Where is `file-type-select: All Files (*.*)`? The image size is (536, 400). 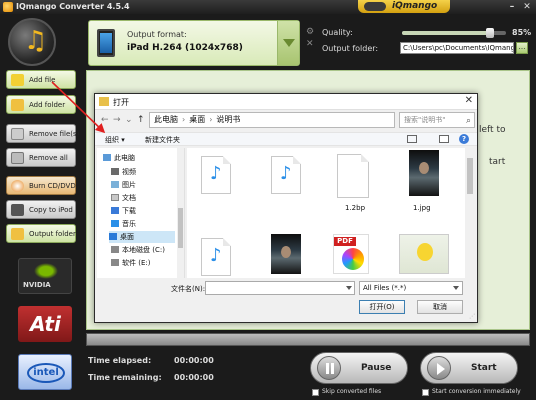 file-type-select: All Files (*.*) is located at coordinates (411, 288).